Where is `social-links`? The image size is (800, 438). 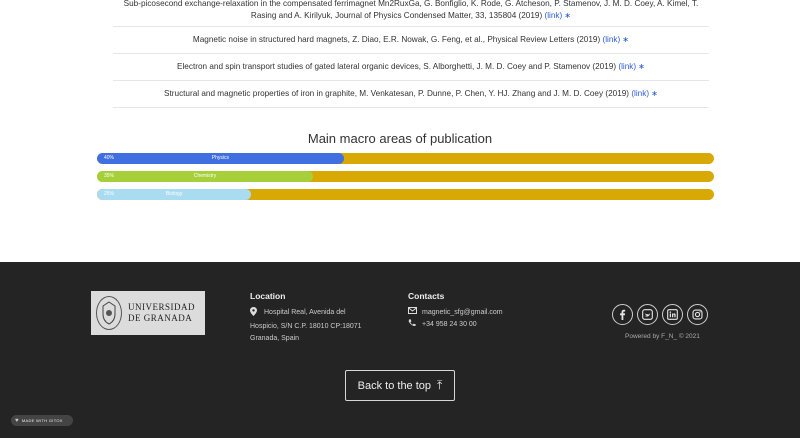 social-links is located at coordinates (660, 314).